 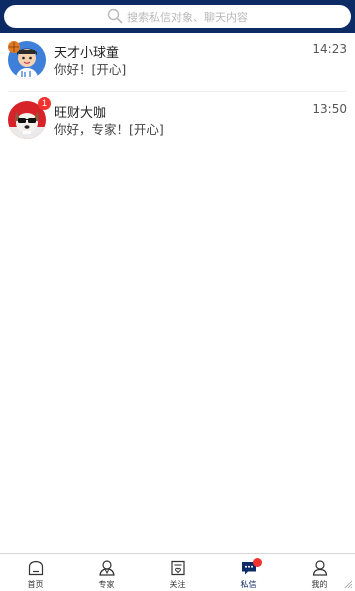 I want to click on tab-label: 首页, so click(x=35, y=584).